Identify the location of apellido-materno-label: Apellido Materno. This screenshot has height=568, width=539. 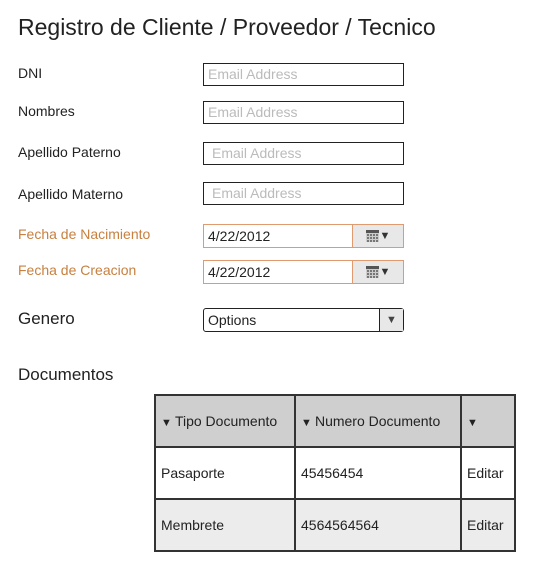
(71, 194).